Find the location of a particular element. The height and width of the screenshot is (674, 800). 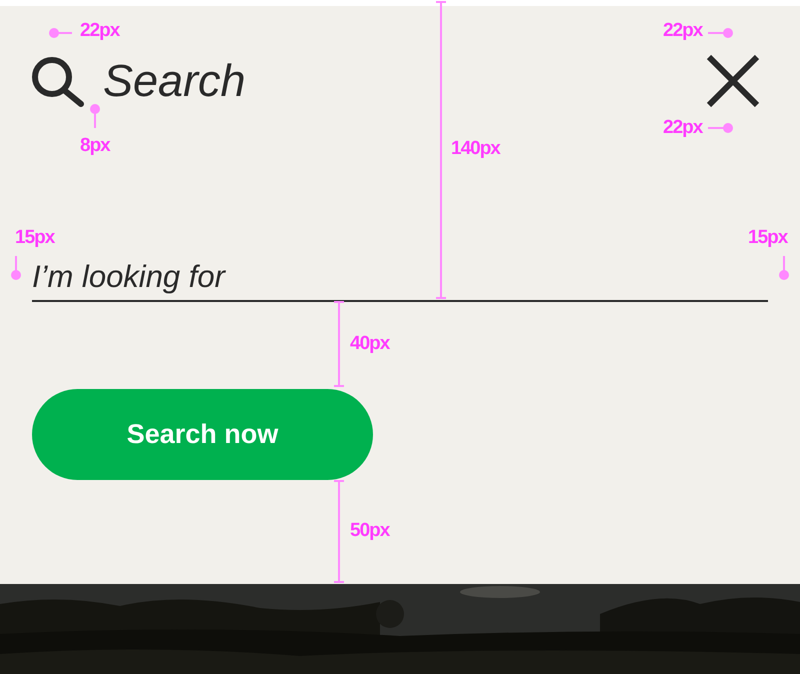

close-button is located at coordinates (733, 81).